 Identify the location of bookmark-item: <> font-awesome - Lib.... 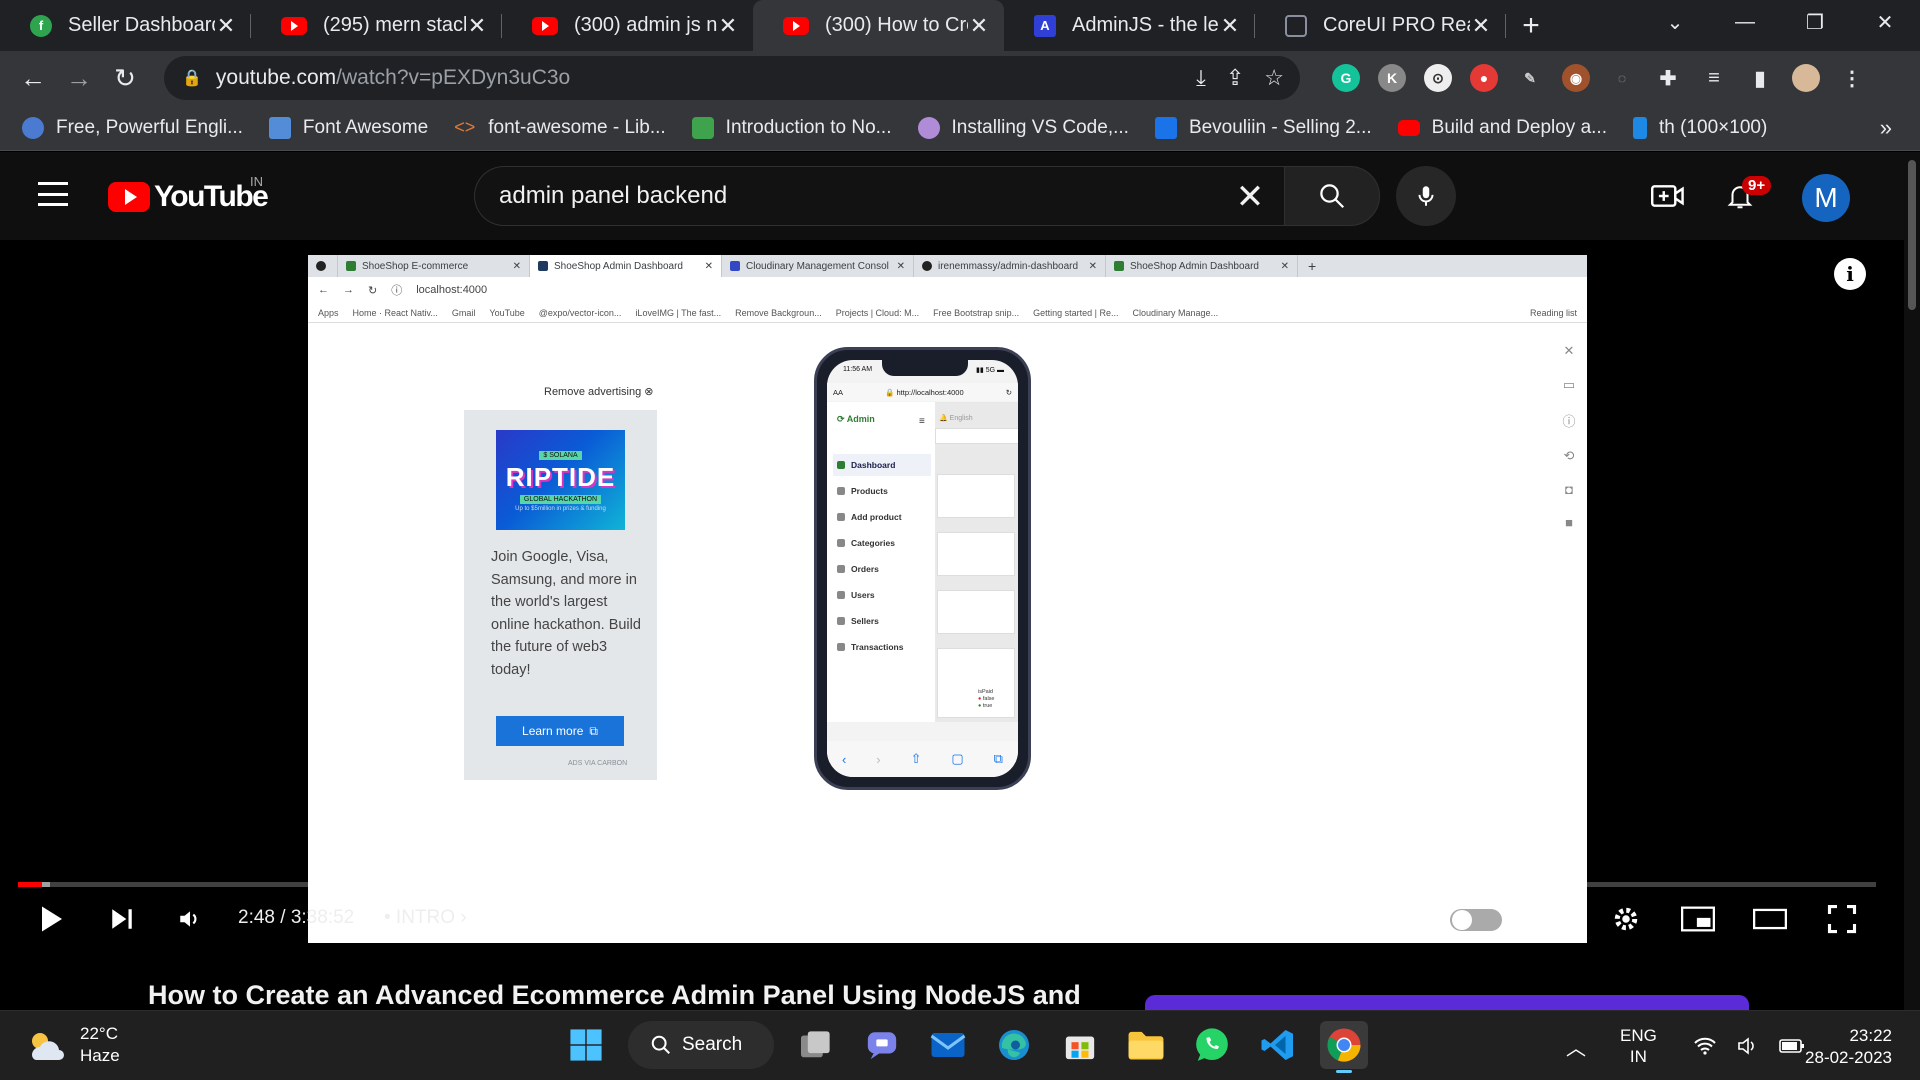
(559, 128).